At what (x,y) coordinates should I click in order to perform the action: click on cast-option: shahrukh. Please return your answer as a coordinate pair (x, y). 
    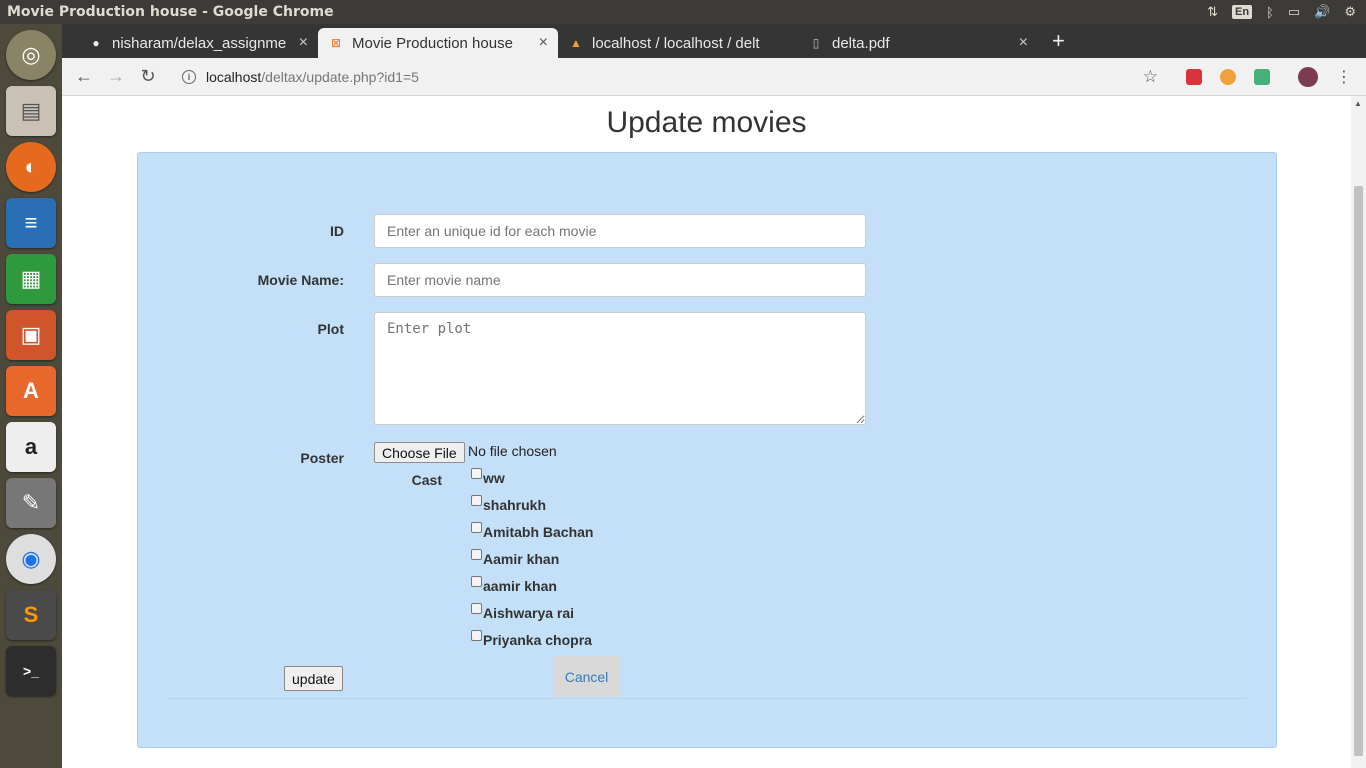
    Looking at the image, I should click on (508, 503).